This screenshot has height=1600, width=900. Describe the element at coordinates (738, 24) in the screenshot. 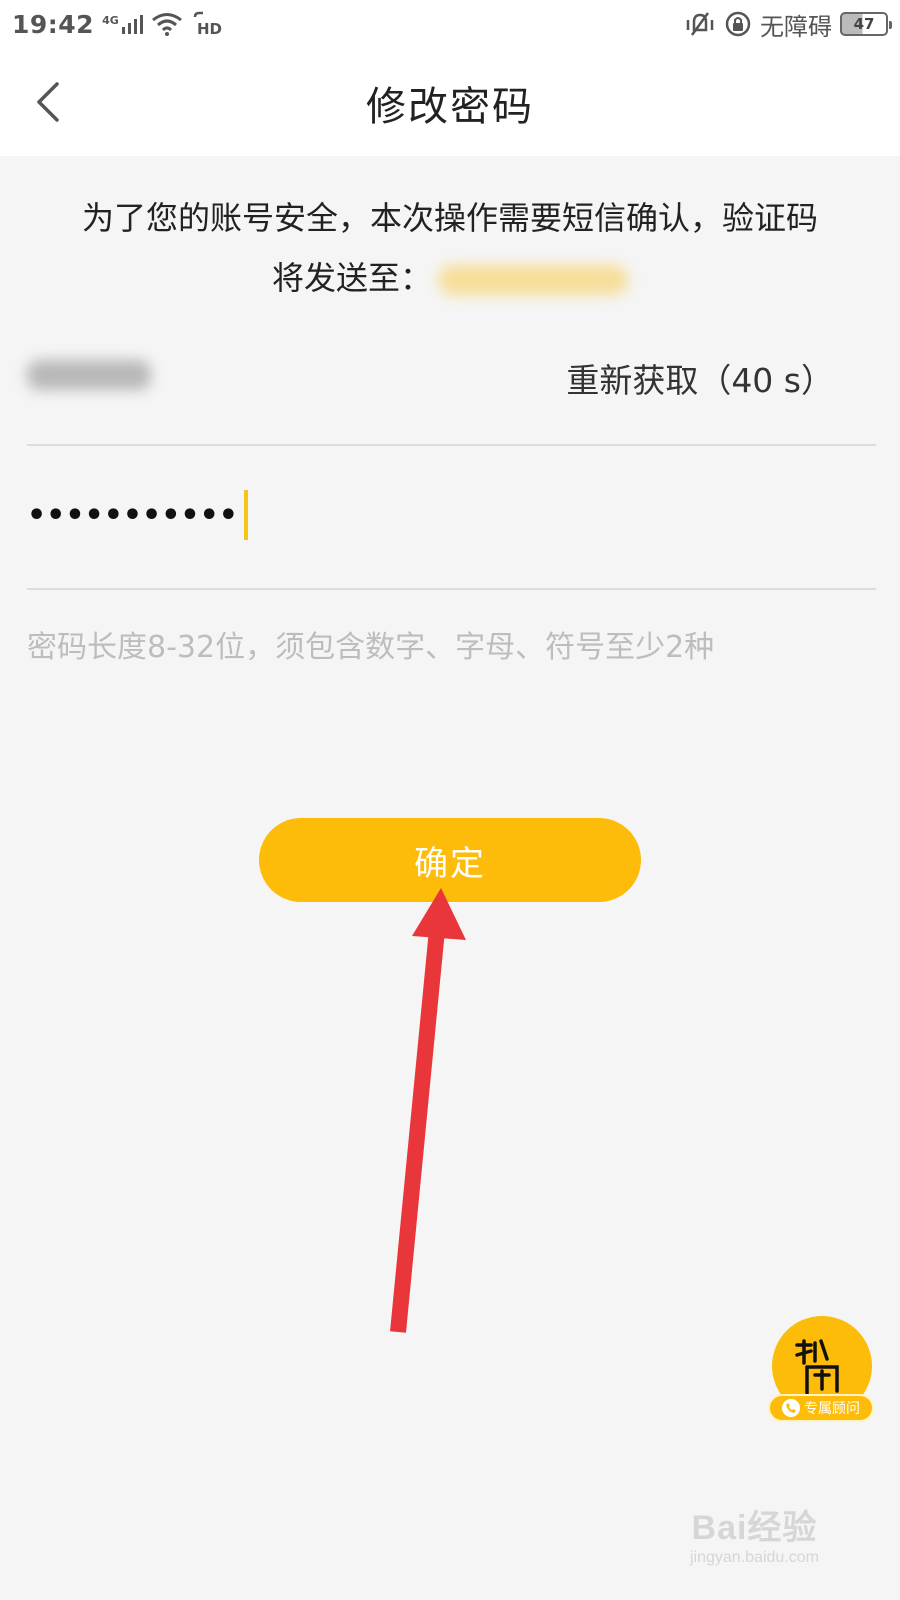

I see `rotation-lock-icon` at that location.